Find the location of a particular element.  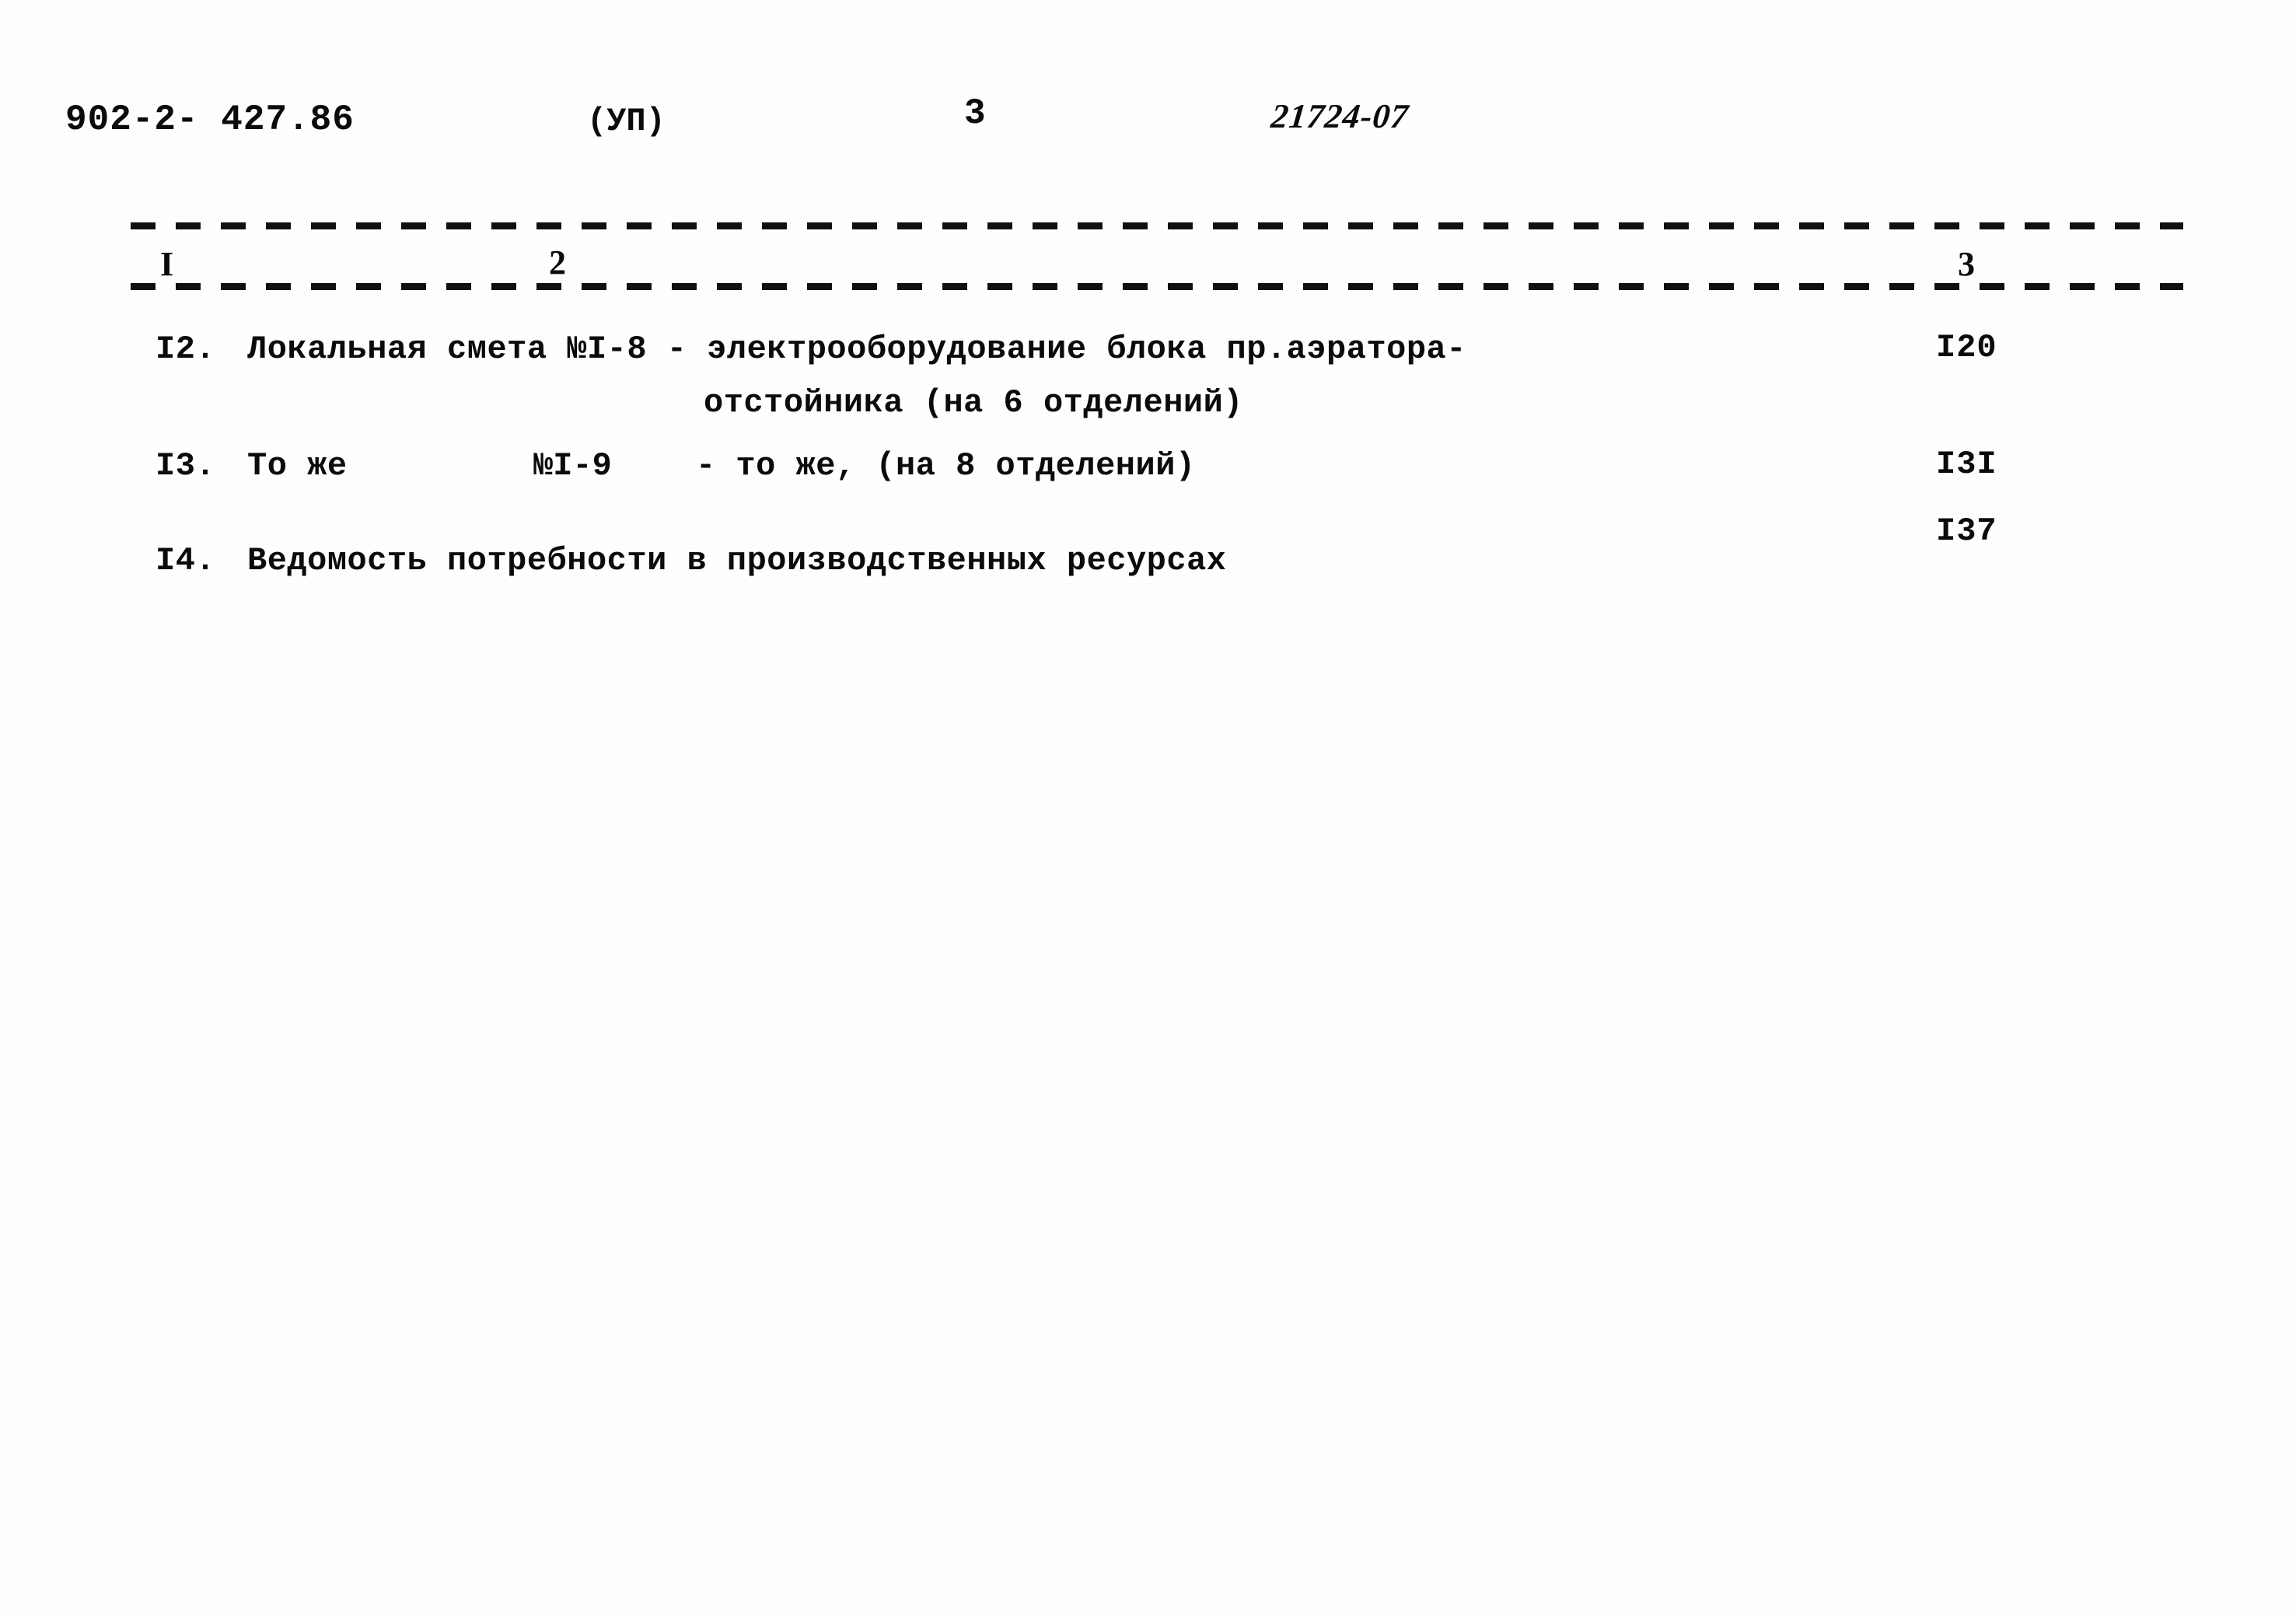

document-variant-label: (УП) is located at coordinates (626, 121).